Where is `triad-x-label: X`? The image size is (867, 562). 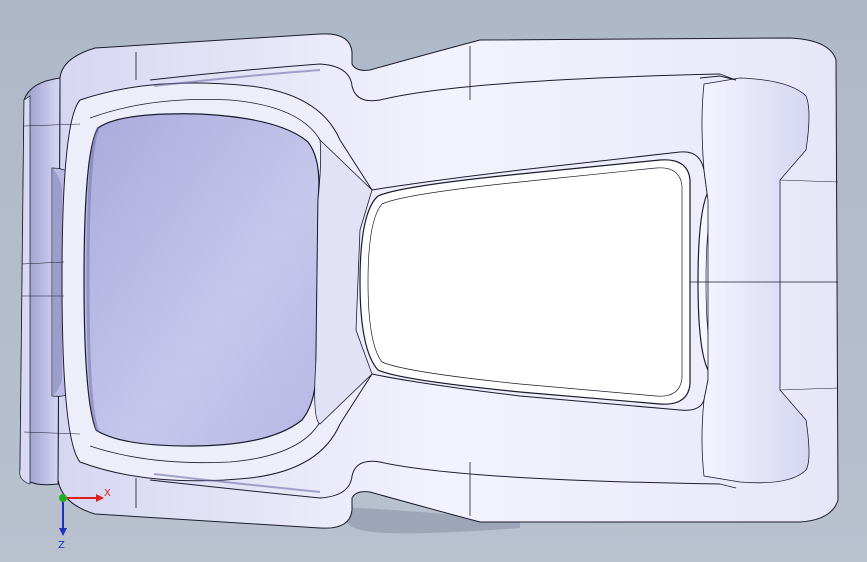
triad-x-label: X is located at coordinates (107, 493).